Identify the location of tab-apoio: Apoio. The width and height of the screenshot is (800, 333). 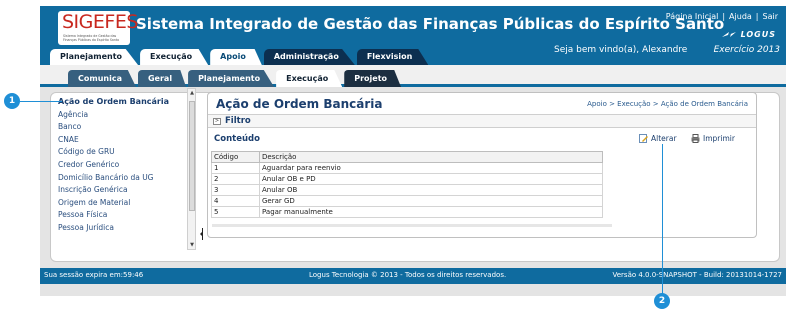
(236, 57).